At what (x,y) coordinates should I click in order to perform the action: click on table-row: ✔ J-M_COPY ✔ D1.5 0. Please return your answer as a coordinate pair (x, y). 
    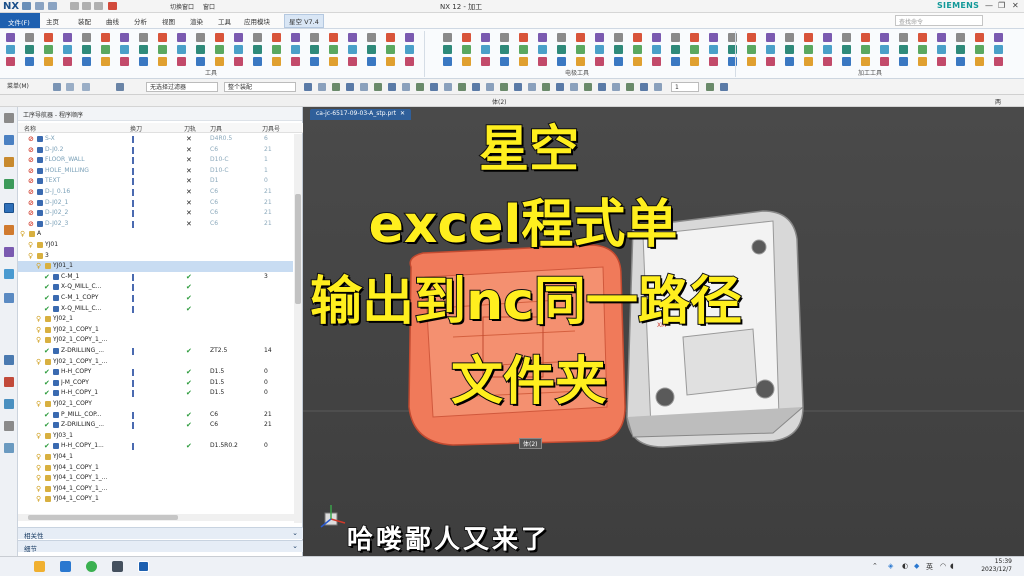
    Looking at the image, I should click on (155, 383).